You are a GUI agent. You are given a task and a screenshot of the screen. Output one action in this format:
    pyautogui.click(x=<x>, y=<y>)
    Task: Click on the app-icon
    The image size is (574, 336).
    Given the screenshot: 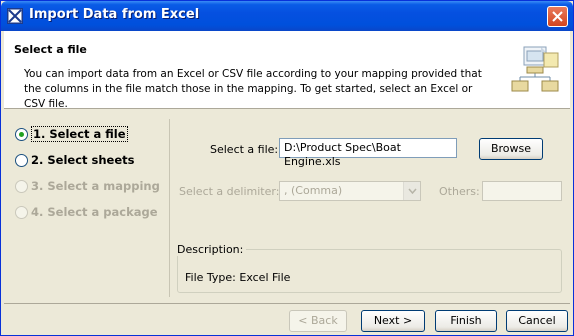 What is the action you would take?
    pyautogui.click(x=15, y=16)
    